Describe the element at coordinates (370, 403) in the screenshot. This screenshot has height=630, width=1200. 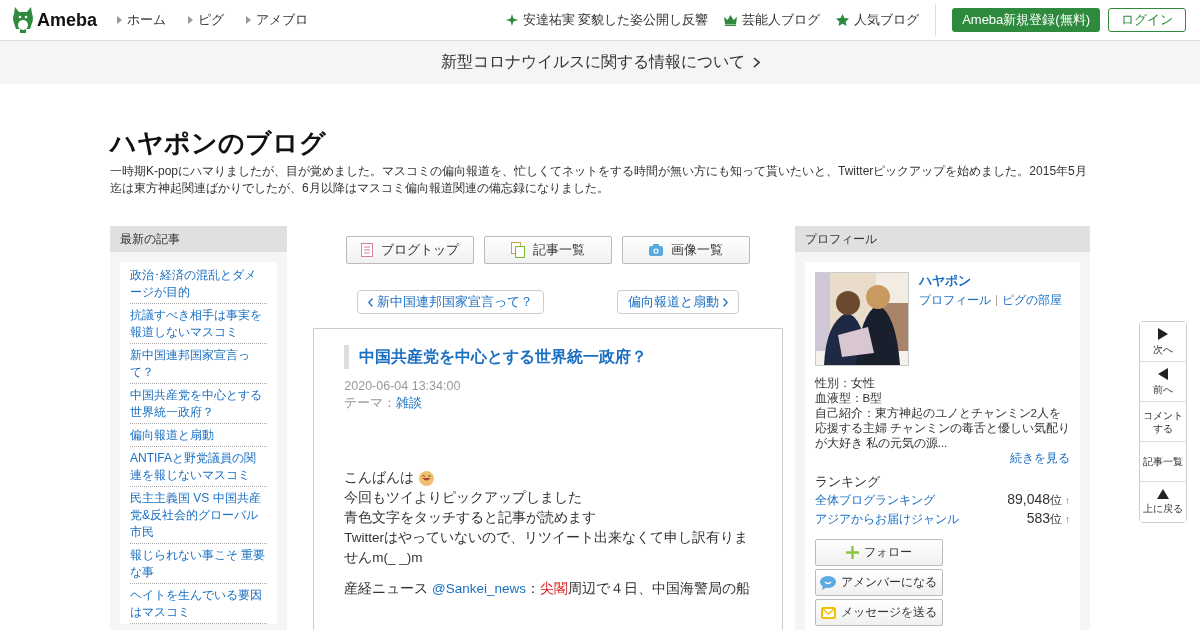
I see `theme-label: テーマ：` at that location.